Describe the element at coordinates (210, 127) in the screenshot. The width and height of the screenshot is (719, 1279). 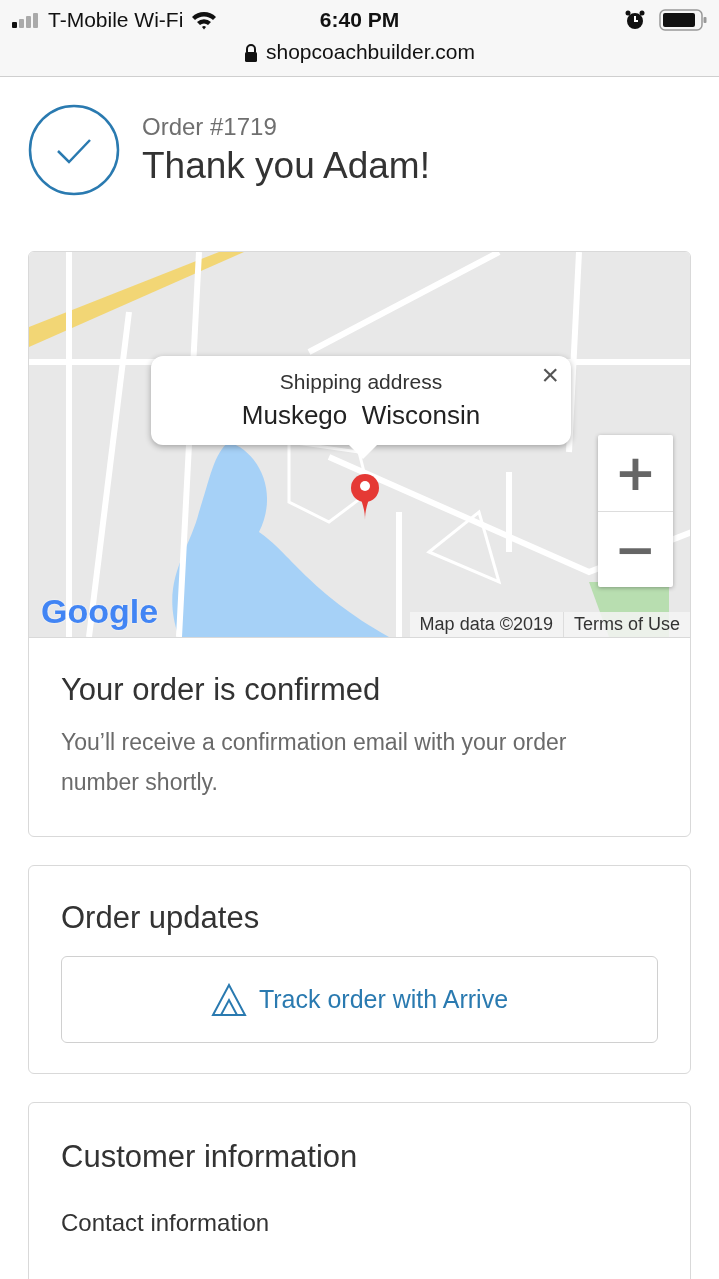
I see `order-number: Order #1719` at that location.